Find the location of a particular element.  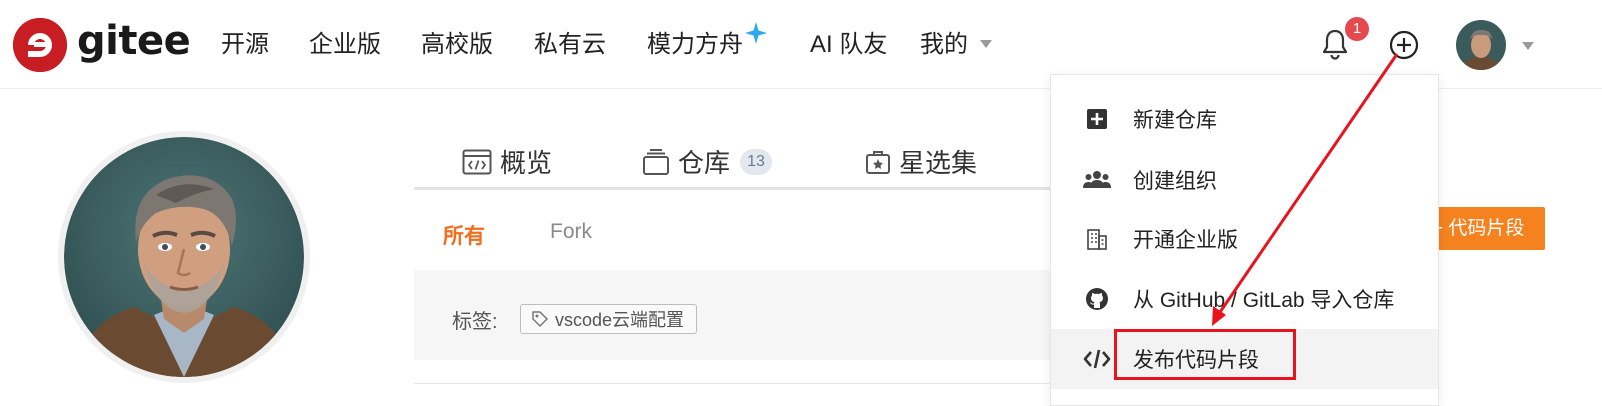

user-avatar is located at coordinates (1481, 45).